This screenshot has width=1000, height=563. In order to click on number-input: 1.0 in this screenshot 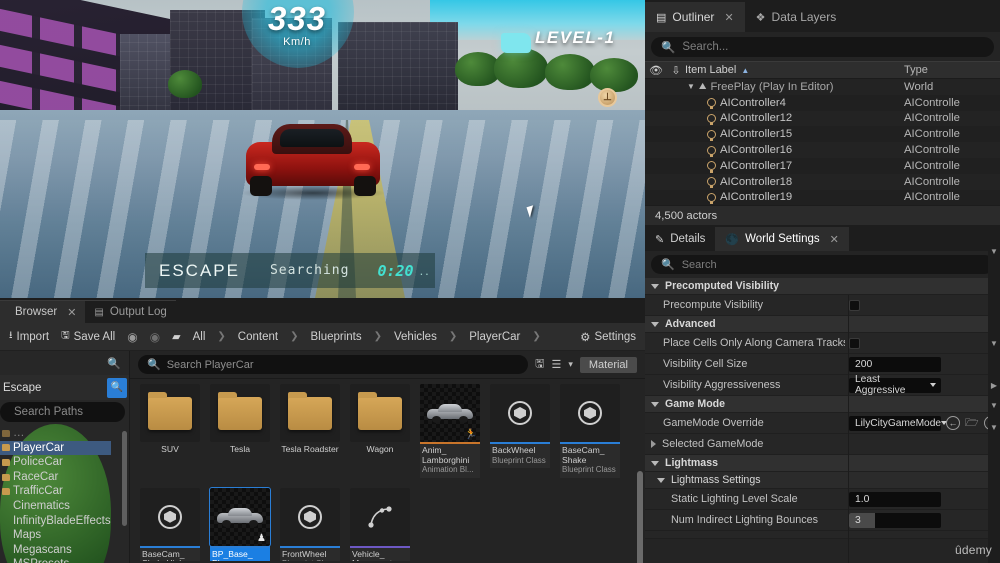, I will do `click(895, 499)`.